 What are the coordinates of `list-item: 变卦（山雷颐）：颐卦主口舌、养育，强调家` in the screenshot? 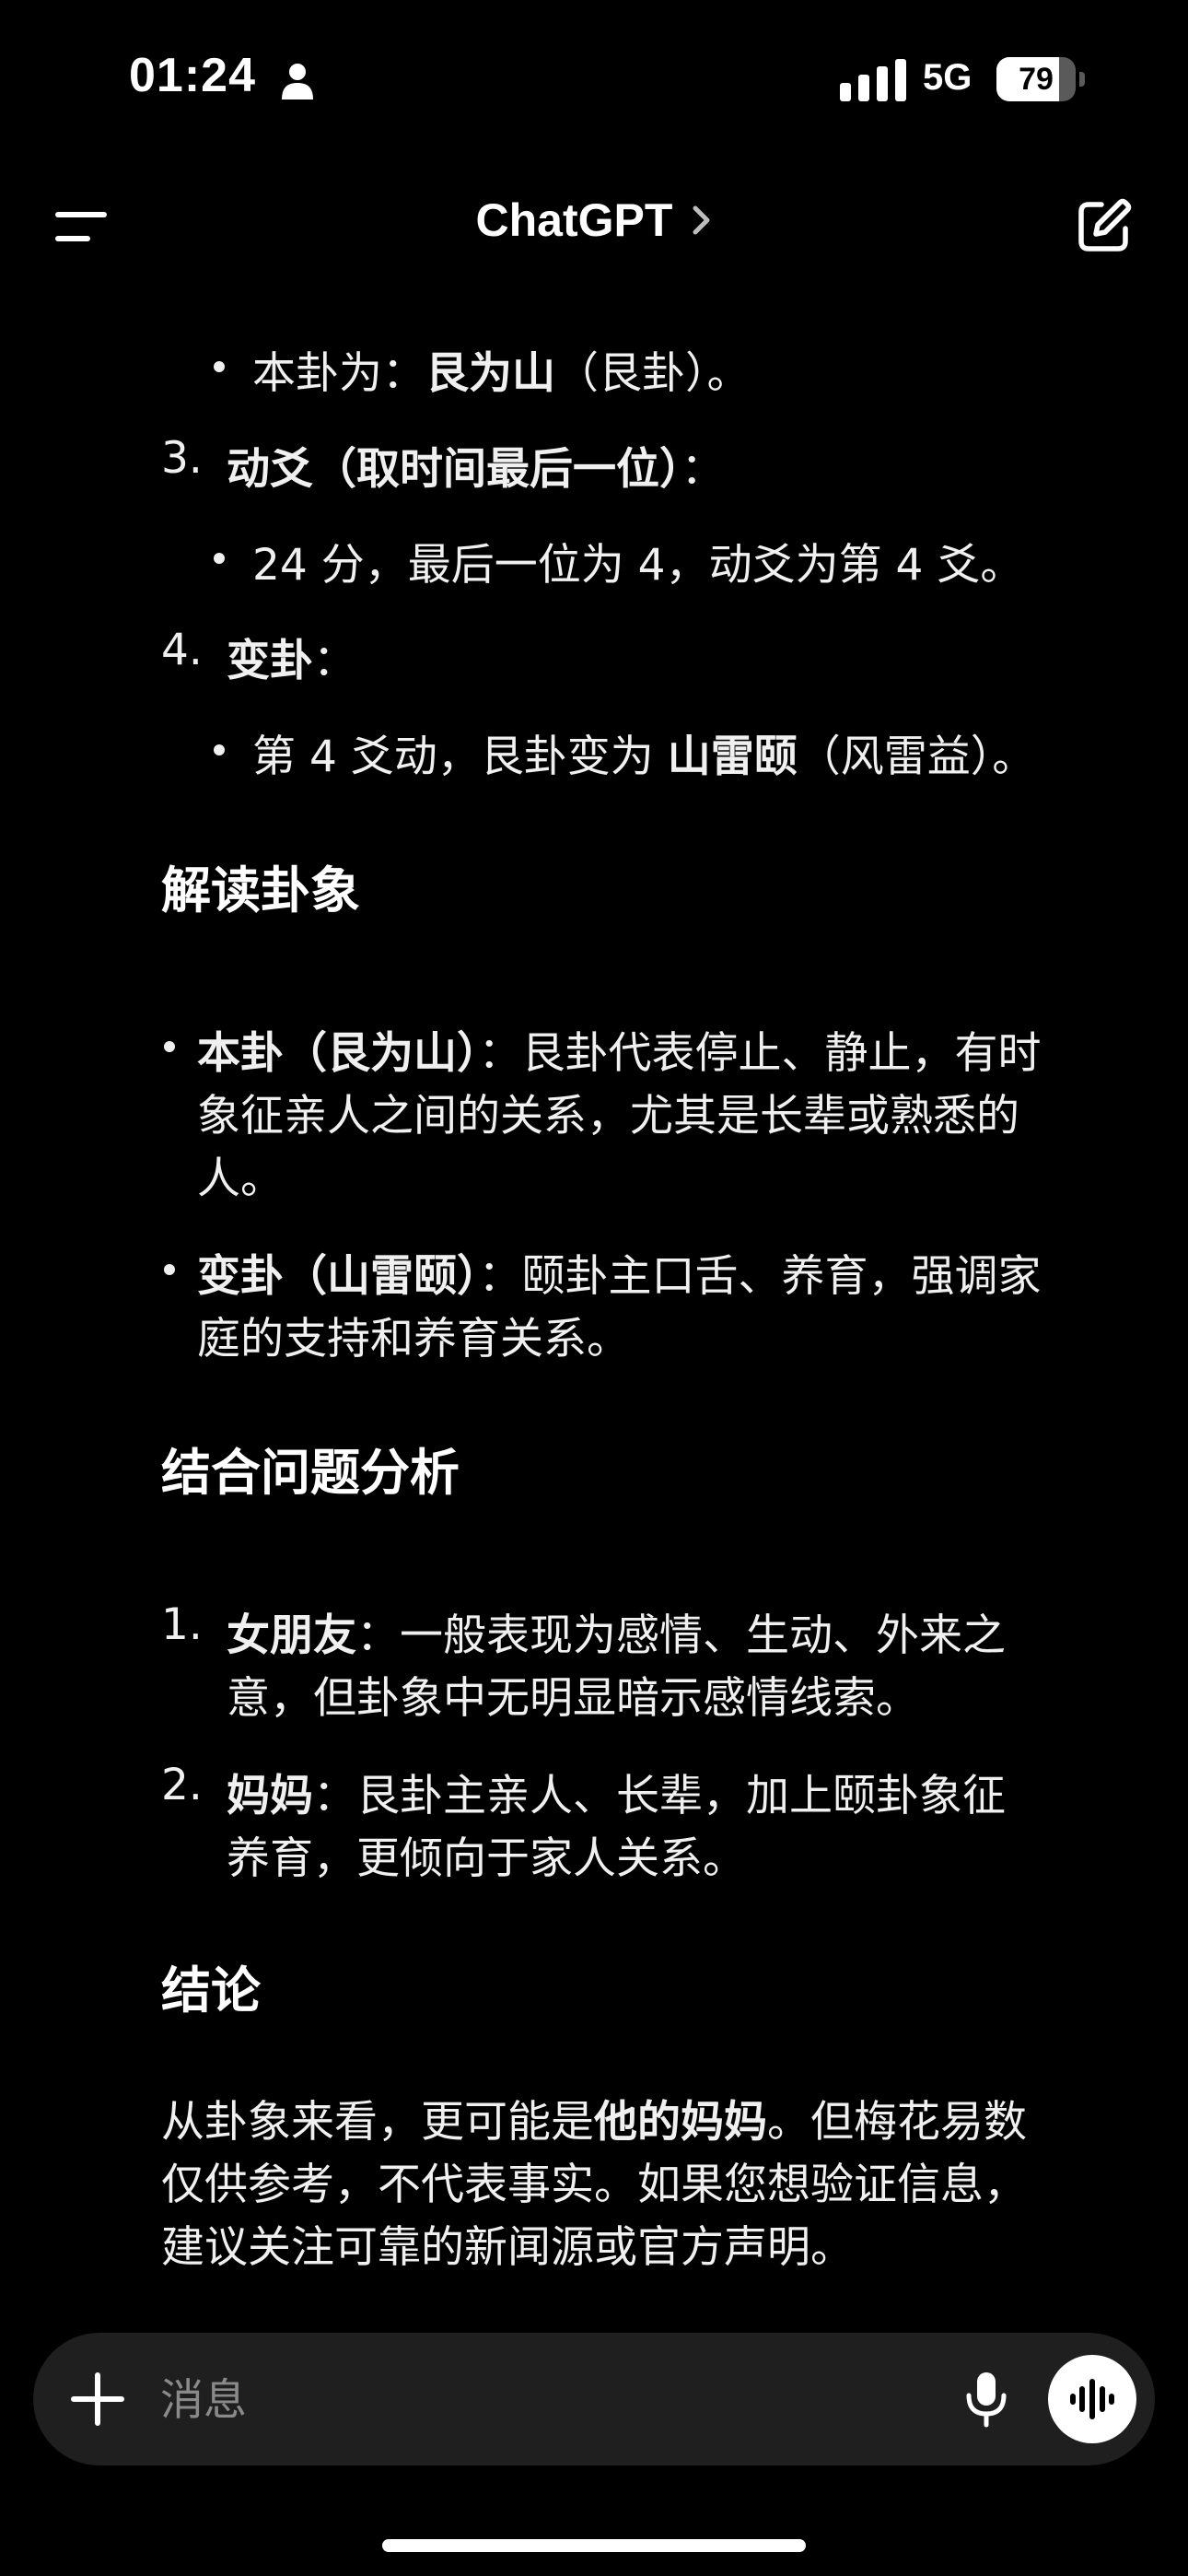 It's located at (620, 1276).